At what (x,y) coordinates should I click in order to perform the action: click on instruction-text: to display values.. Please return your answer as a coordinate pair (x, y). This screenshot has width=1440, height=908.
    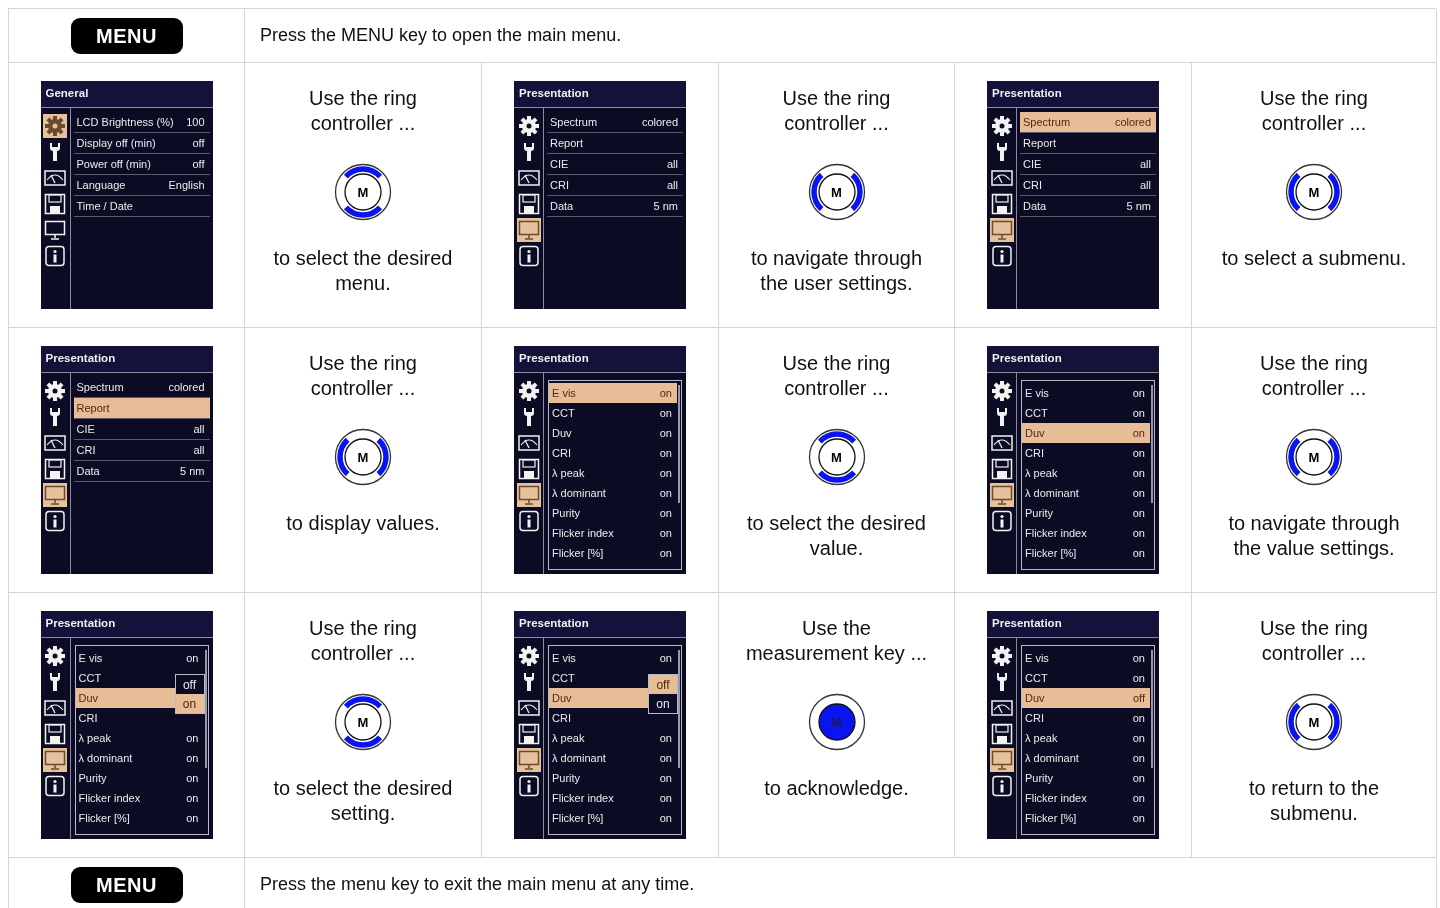
    Looking at the image, I should click on (363, 523).